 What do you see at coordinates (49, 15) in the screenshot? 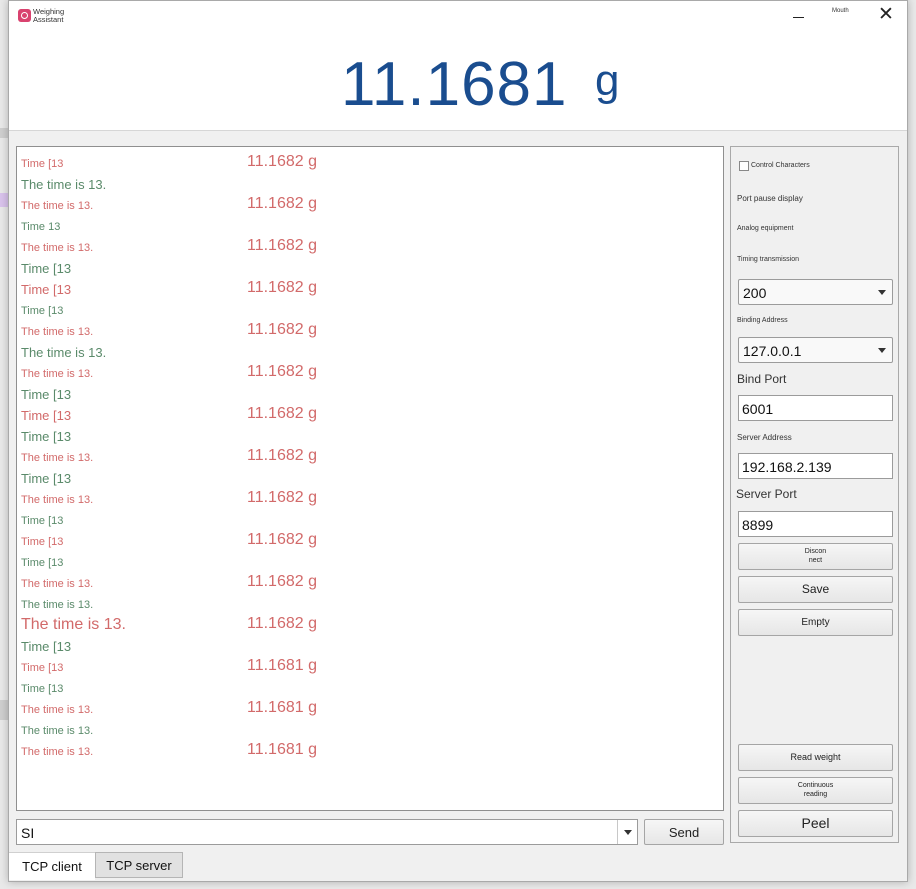
I see `window-title: Weighing Assistant` at bounding box center [49, 15].